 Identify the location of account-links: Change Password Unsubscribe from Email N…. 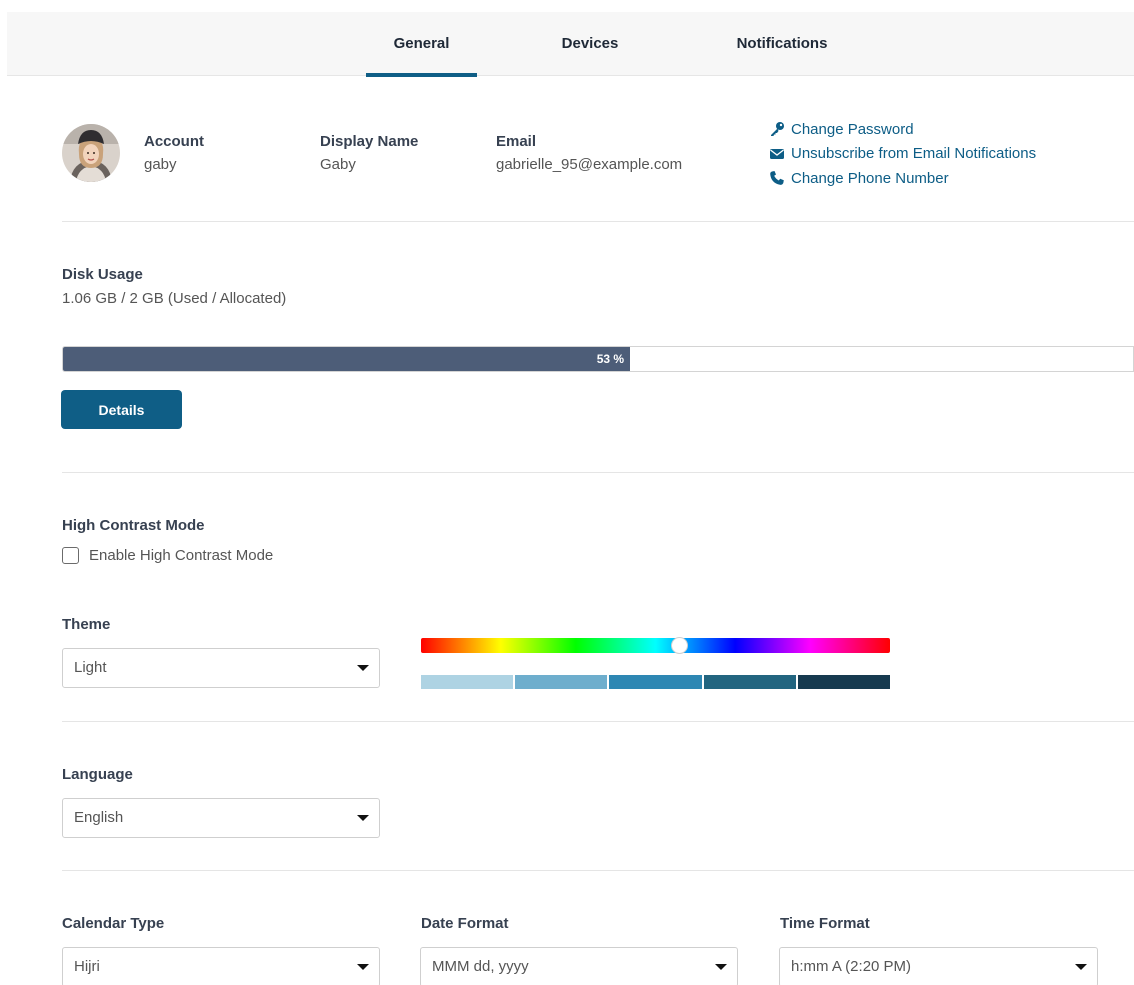
(902, 154).